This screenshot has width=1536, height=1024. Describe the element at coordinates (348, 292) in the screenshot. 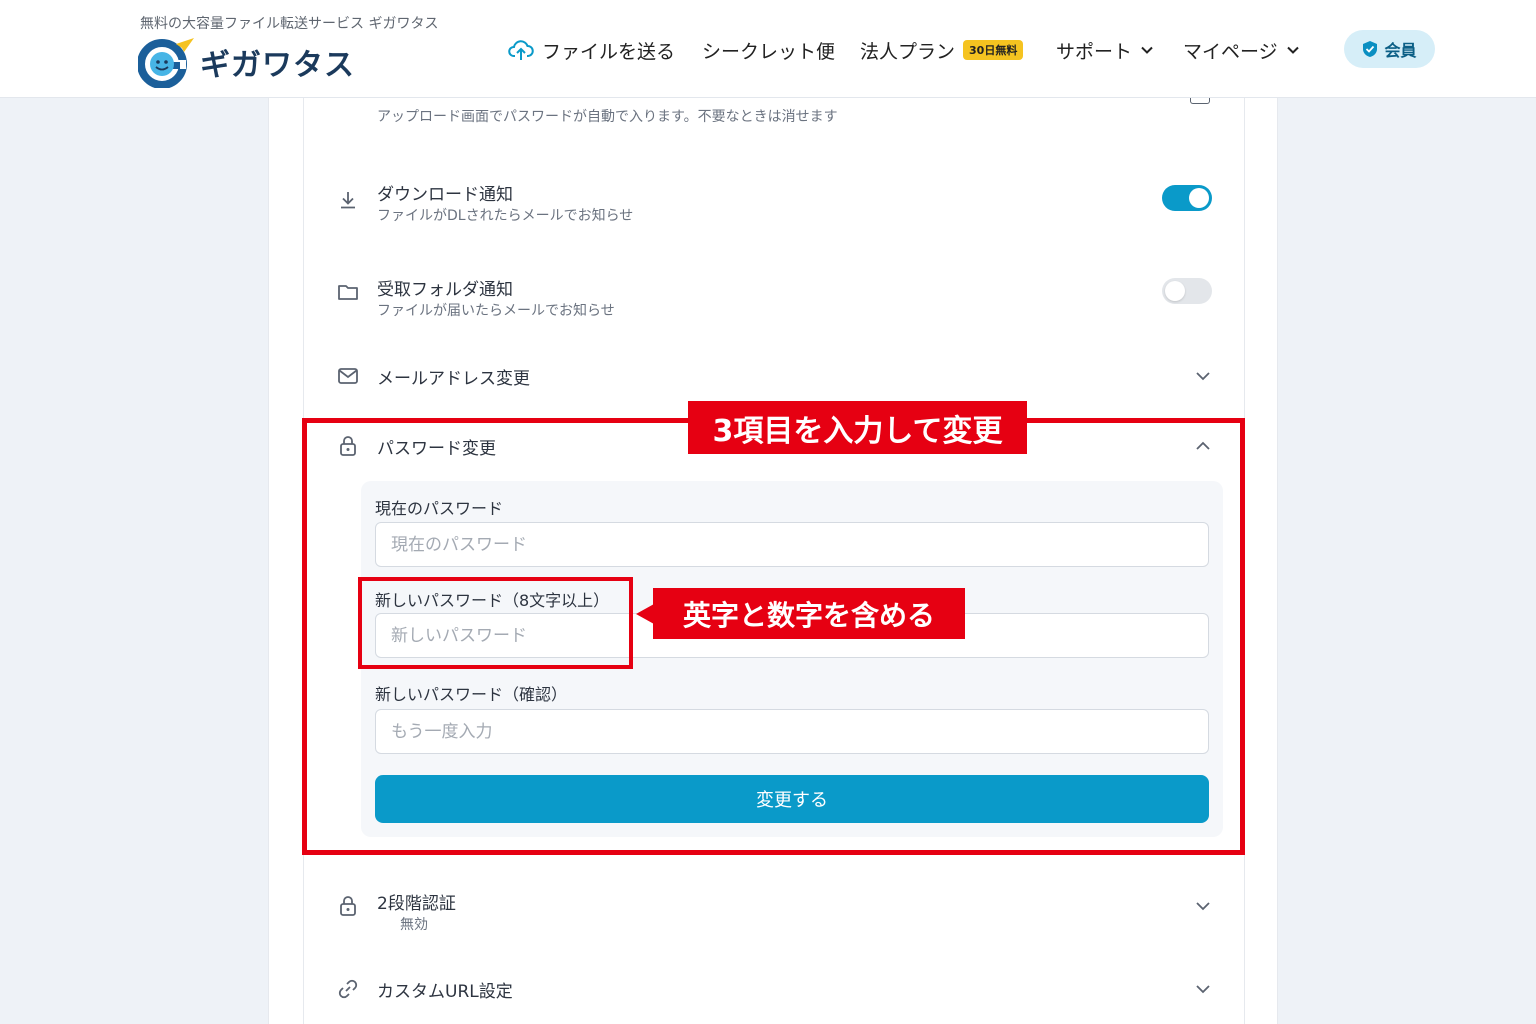

I see `folder-icon` at that location.